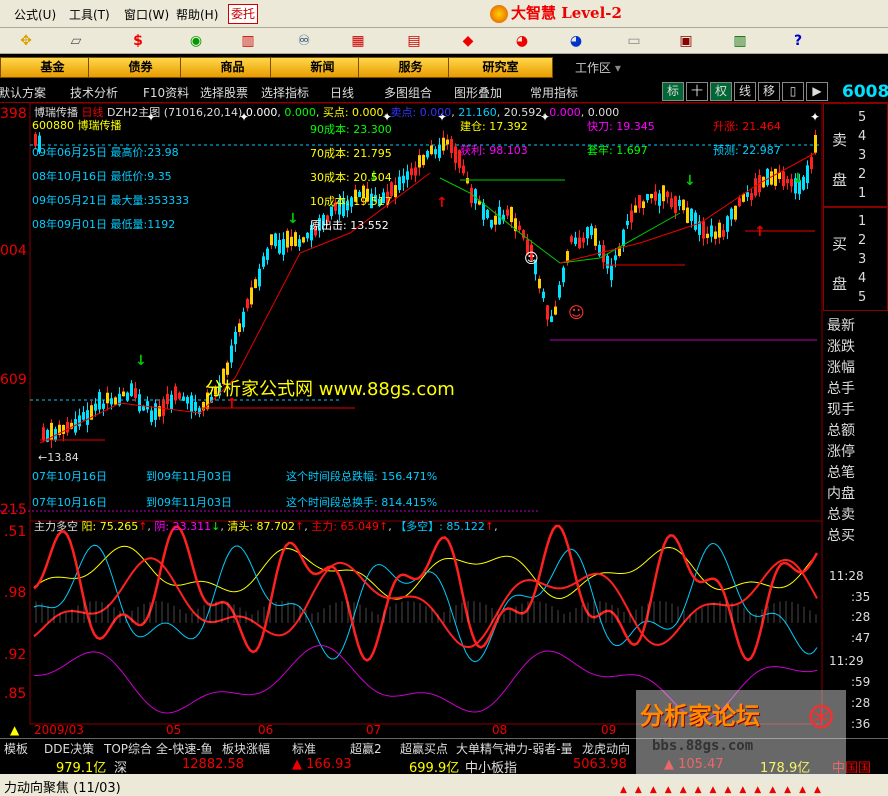 The height and width of the screenshot is (796, 888). What do you see at coordinates (697, 91) in the screenshot?
I see `btn-crosshair: 十` at bounding box center [697, 91].